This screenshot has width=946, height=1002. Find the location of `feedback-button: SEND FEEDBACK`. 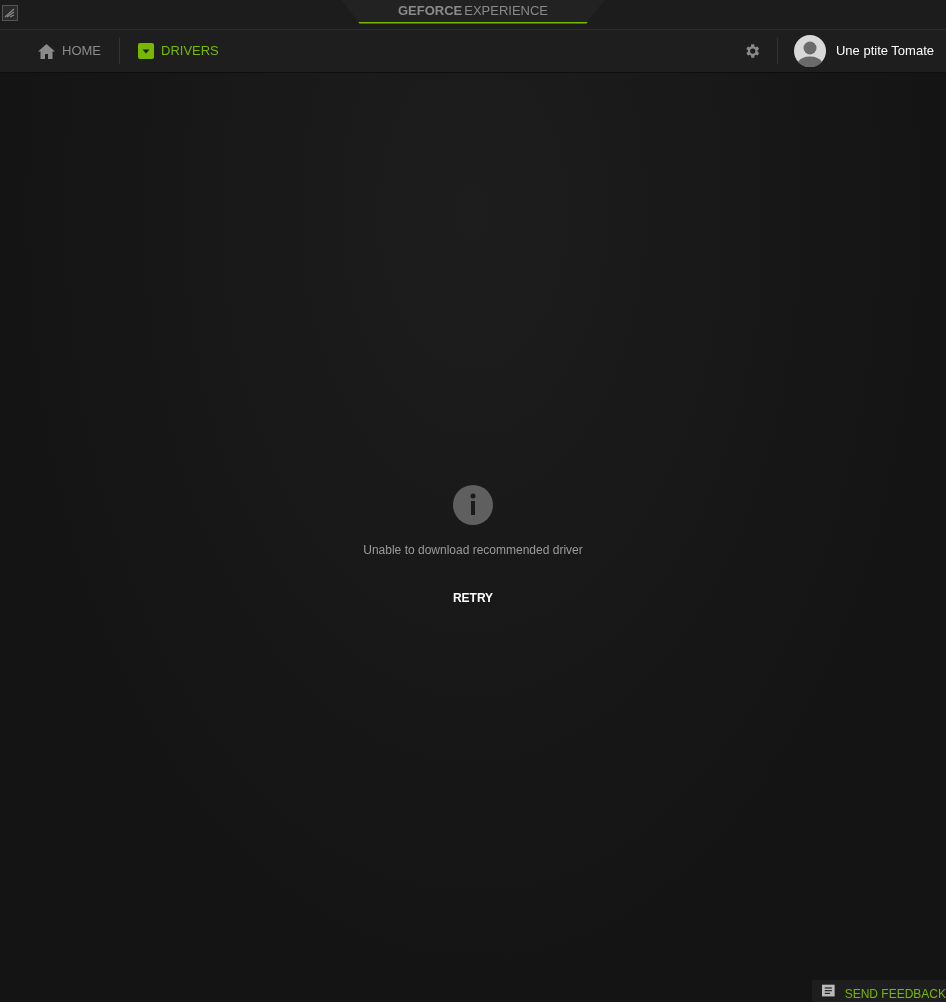

feedback-button: SEND FEEDBACK is located at coordinates (879, 991).